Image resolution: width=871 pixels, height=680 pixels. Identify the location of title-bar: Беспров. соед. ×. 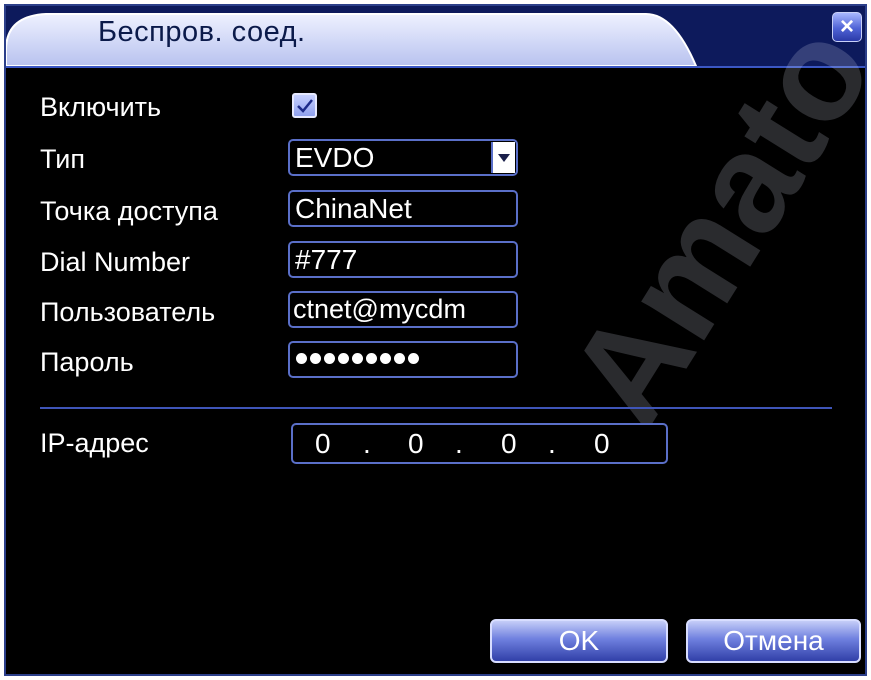
(435, 36).